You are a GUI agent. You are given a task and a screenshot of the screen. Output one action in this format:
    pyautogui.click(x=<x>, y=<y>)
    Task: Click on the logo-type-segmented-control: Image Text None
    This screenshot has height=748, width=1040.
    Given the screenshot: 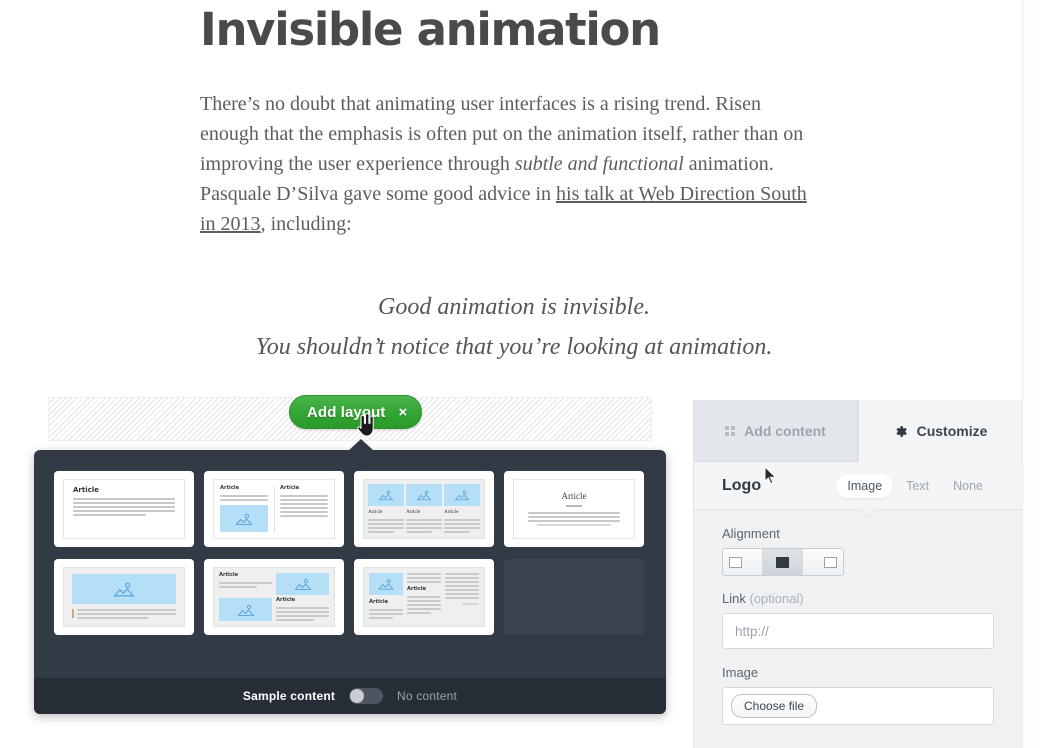 What is the action you would take?
    pyautogui.click(x=915, y=485)
    